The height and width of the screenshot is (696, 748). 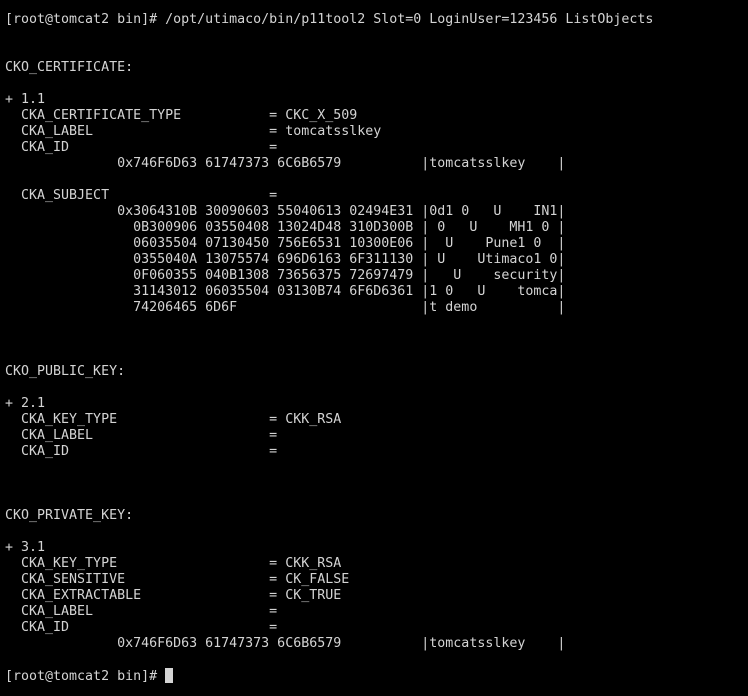 What do you see at coordinates (193, 131) in the screenshot?
I see `attribute-line: CKA_LABEL = tomcatsslkey` at bounding box center [193, 131].